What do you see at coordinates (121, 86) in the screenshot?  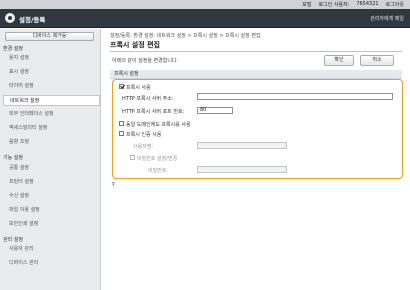 I see `use-proxy-checkbox` at bounding box center [121, 86].